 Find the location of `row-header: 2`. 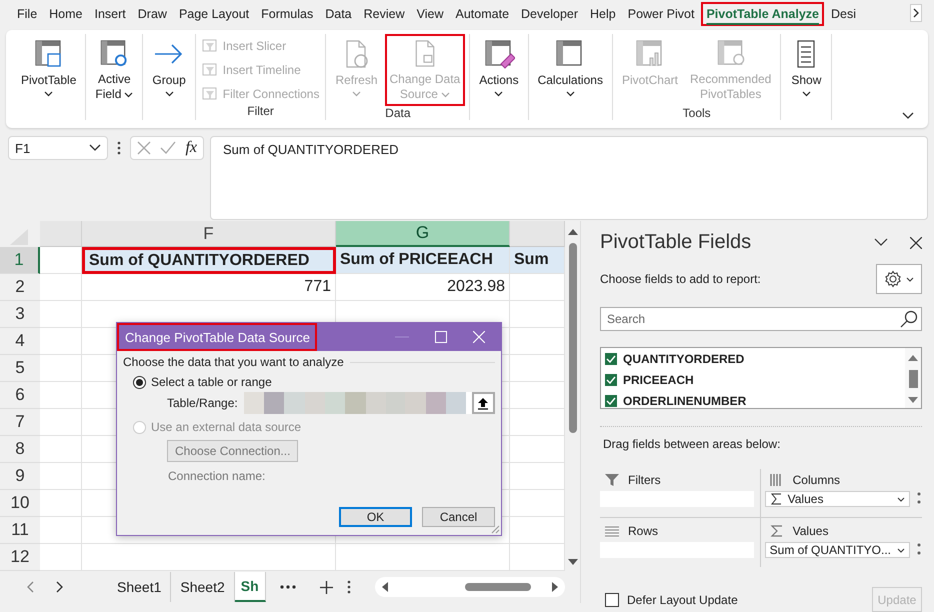

row-header: 2 is located at coordinates (20, 287).